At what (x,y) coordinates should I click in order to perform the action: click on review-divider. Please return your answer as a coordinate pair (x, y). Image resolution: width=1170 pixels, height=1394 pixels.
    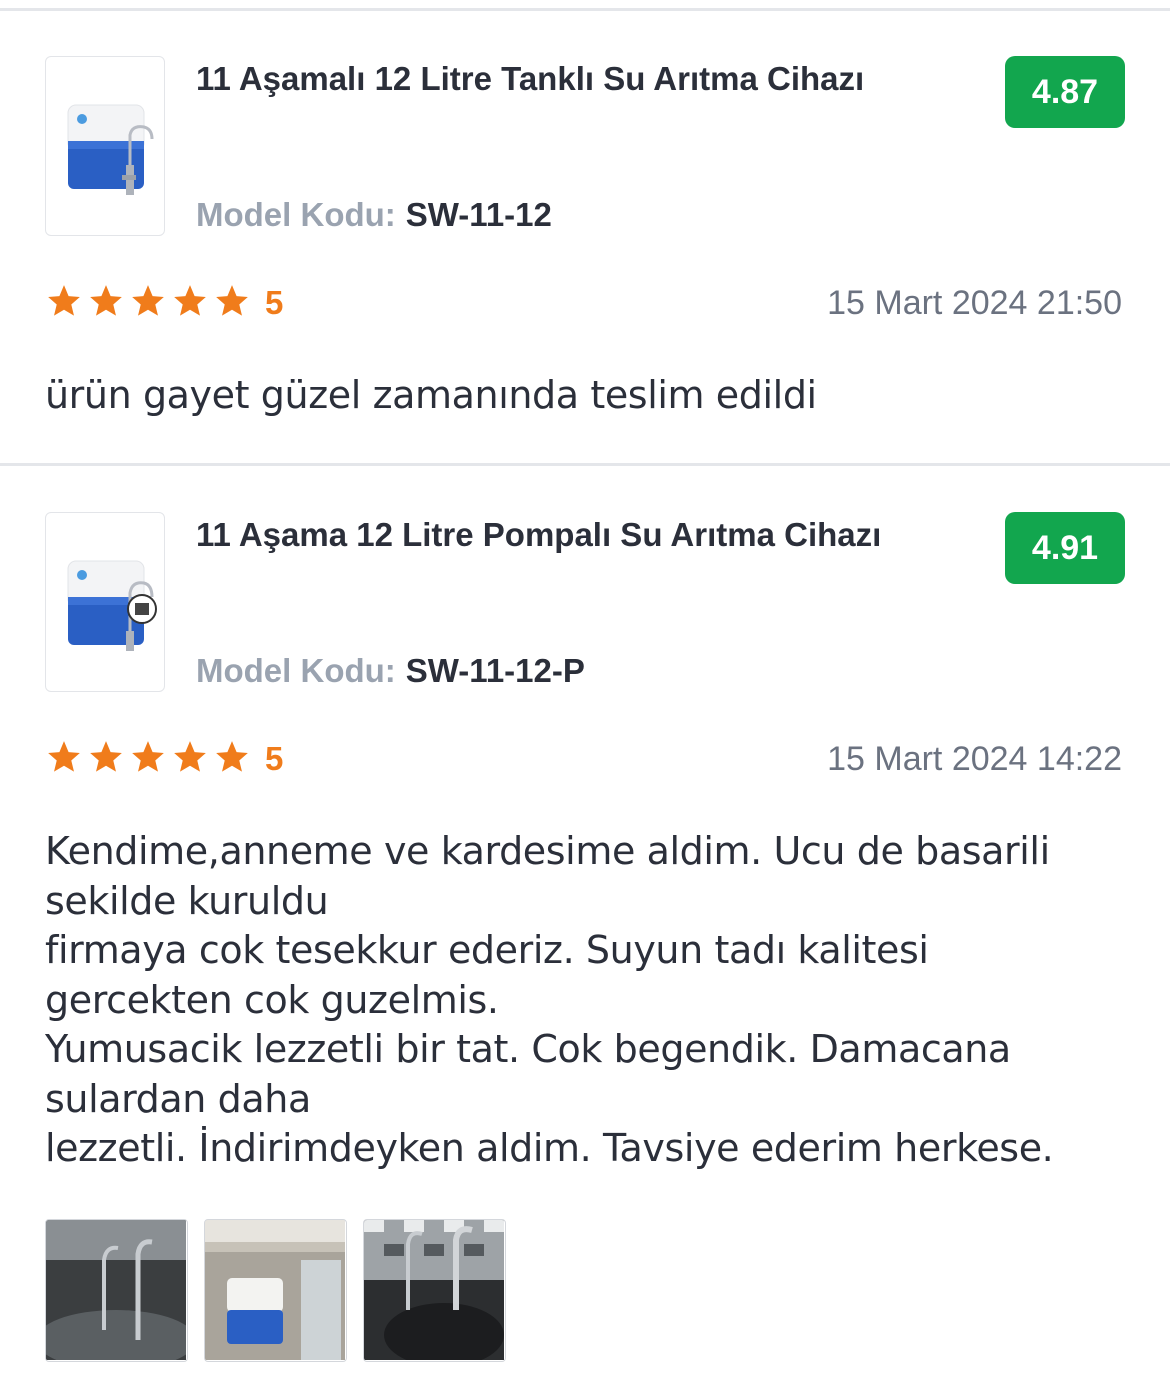
    Looking at the image, I should click on (585, 464).